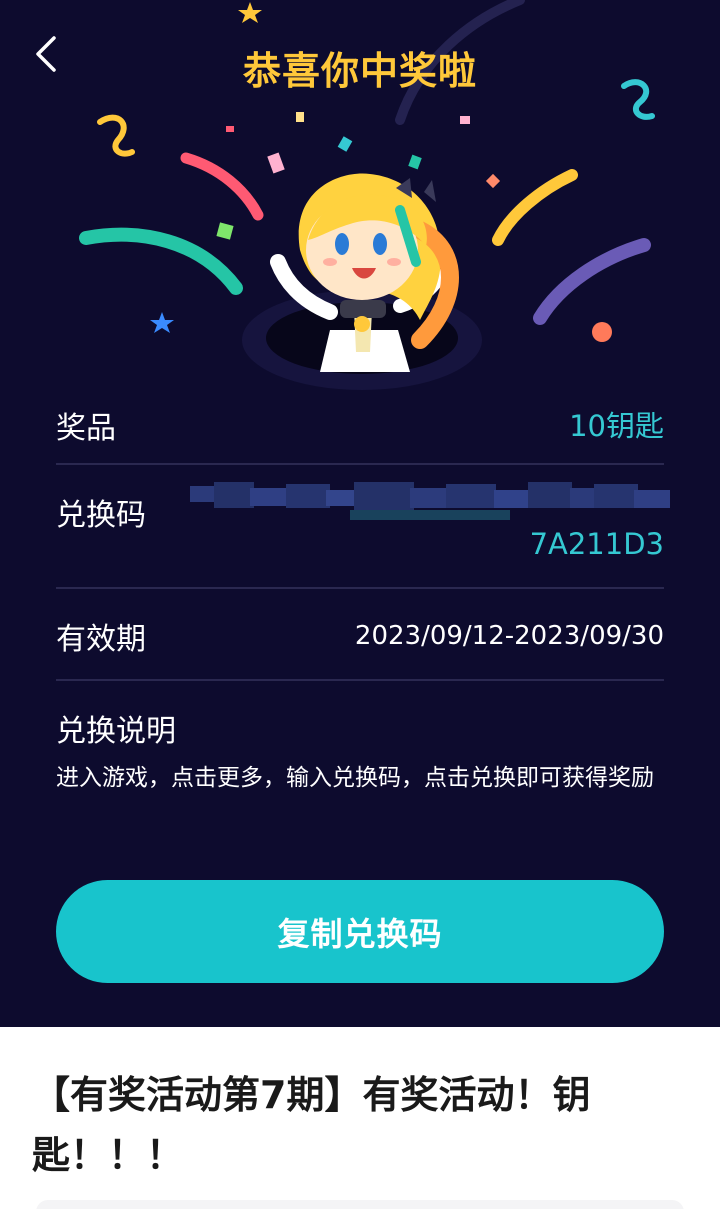 The height and width of the screenshot is (1209, 720). I want to click on content-card, so click(360, 1204).